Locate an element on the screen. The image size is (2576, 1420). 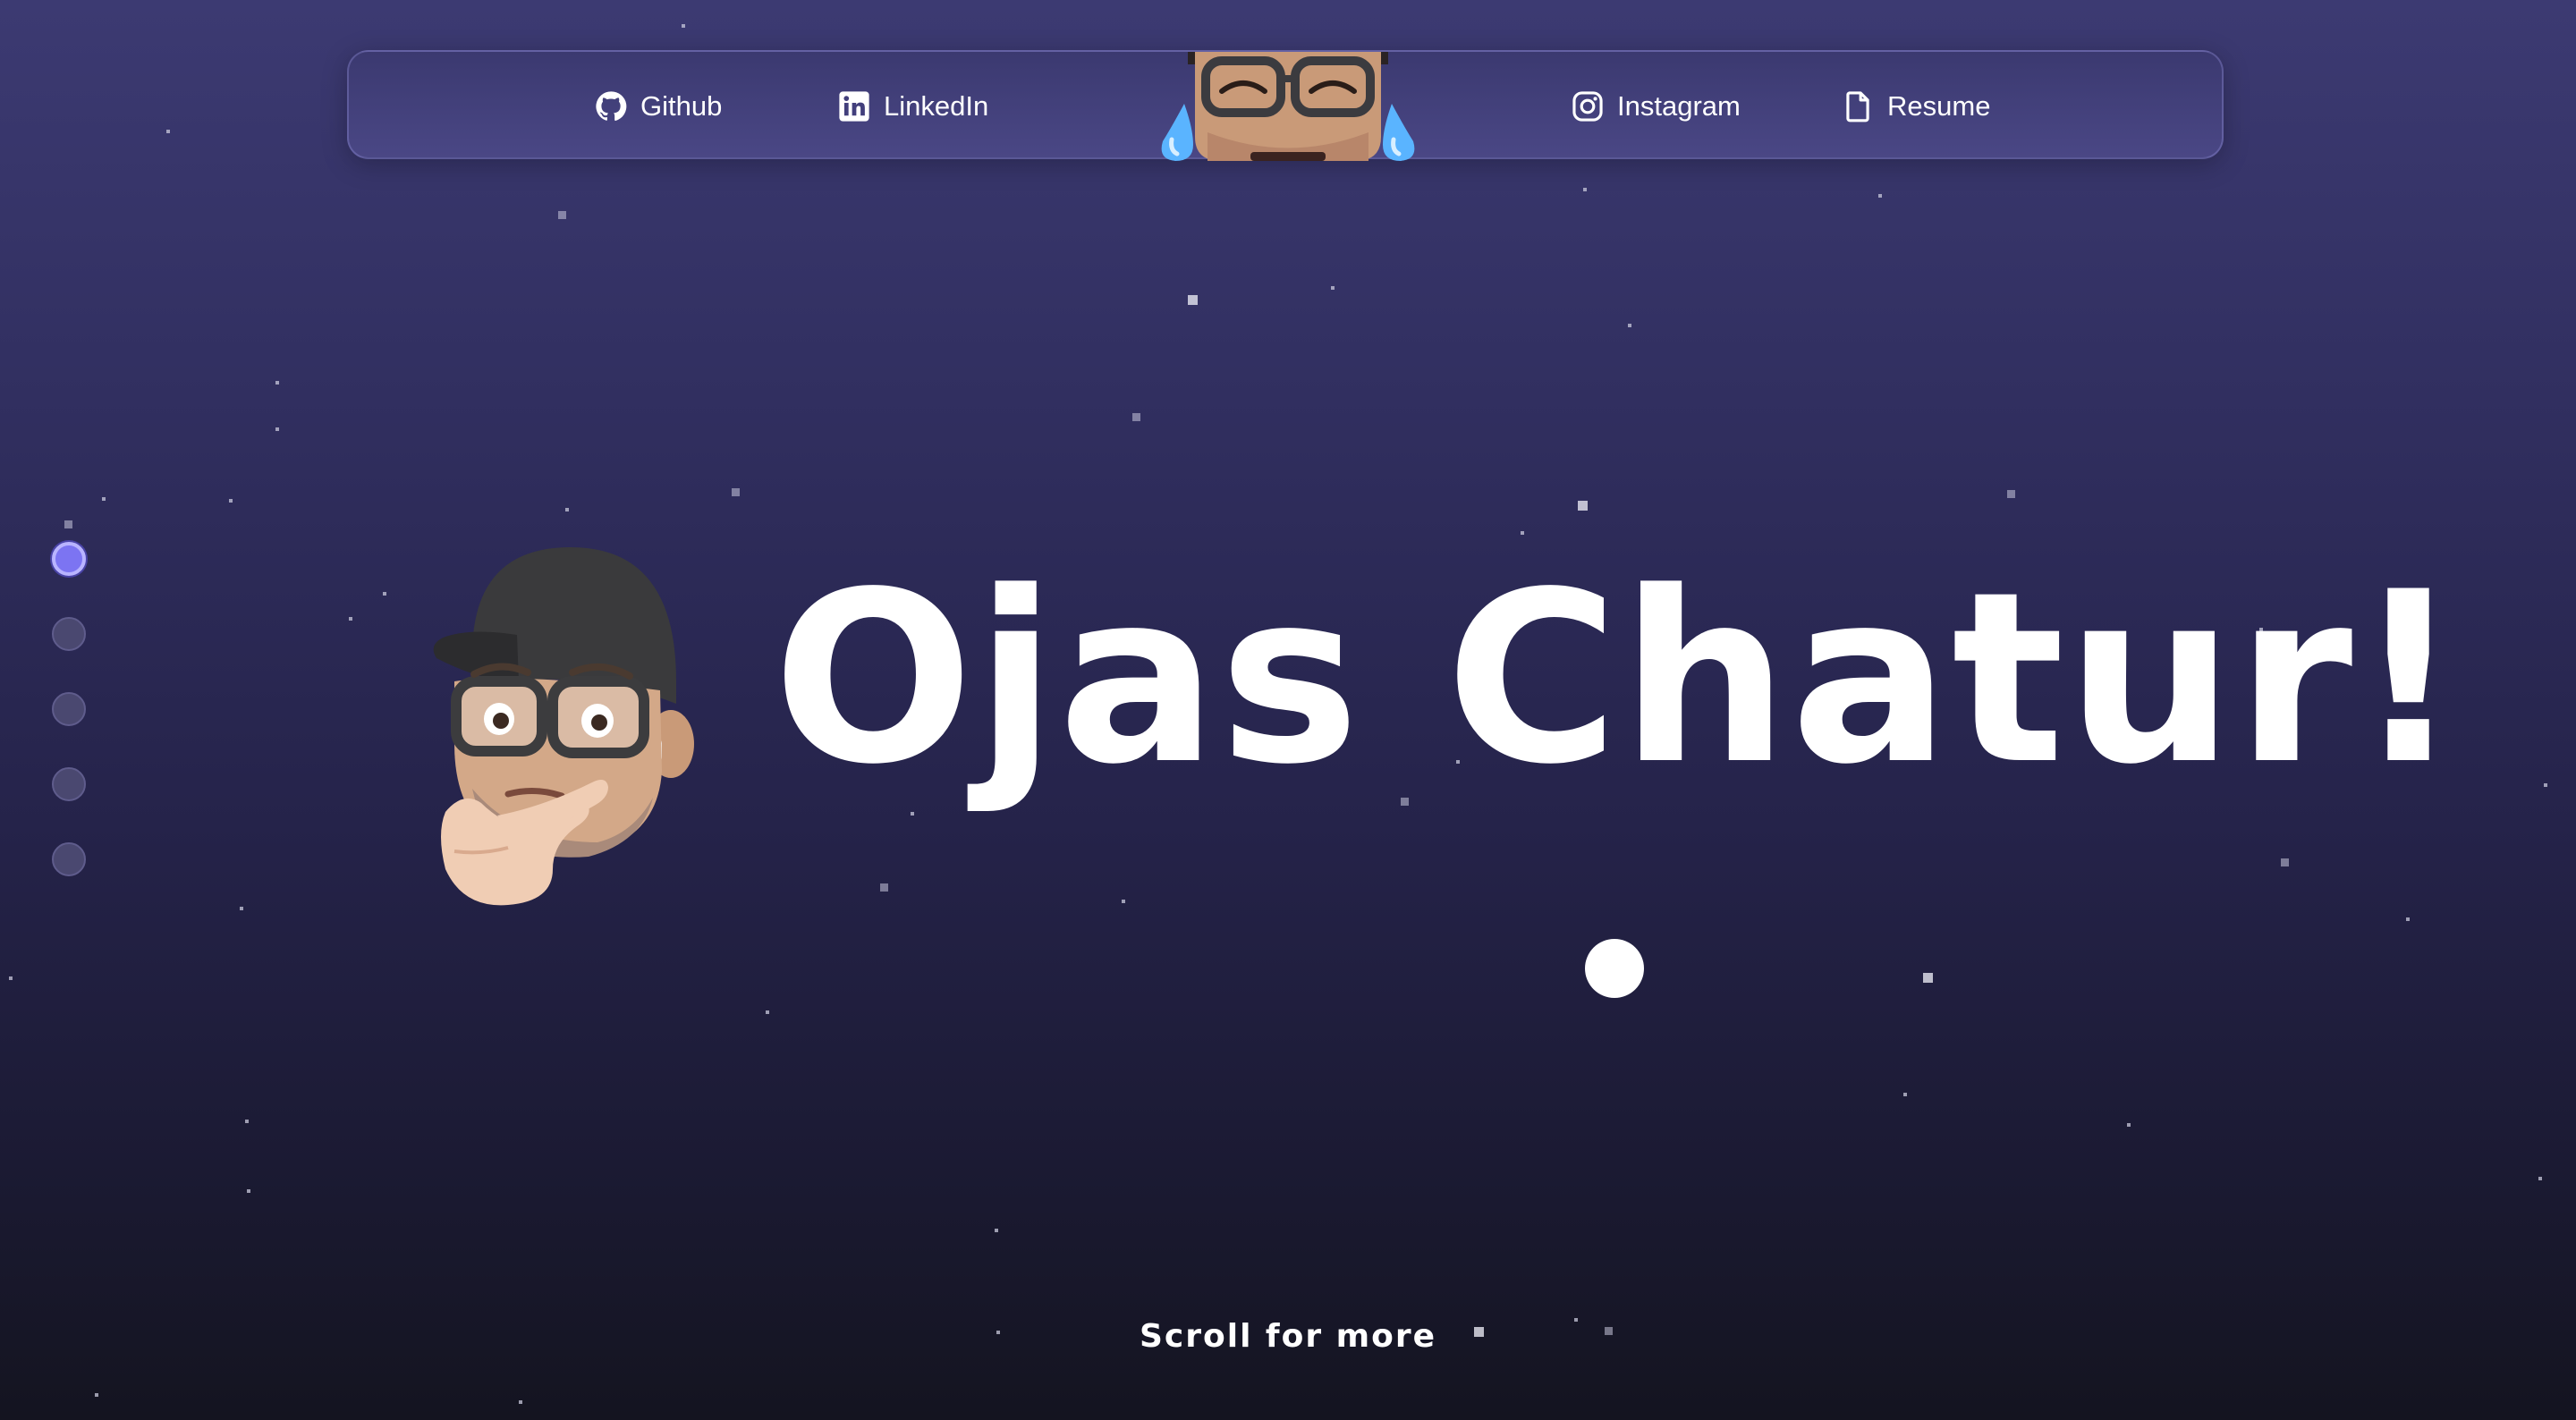
instagram-link: Instagram is located at coordinates (1656, 107).